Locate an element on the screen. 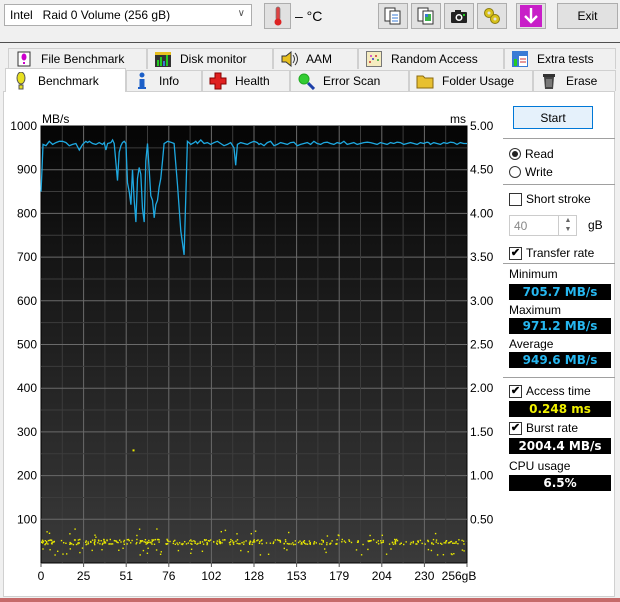 The image size is (620, 602). short-stroke-spinner: ▲ ▼ is located at coordinates (567, 225).